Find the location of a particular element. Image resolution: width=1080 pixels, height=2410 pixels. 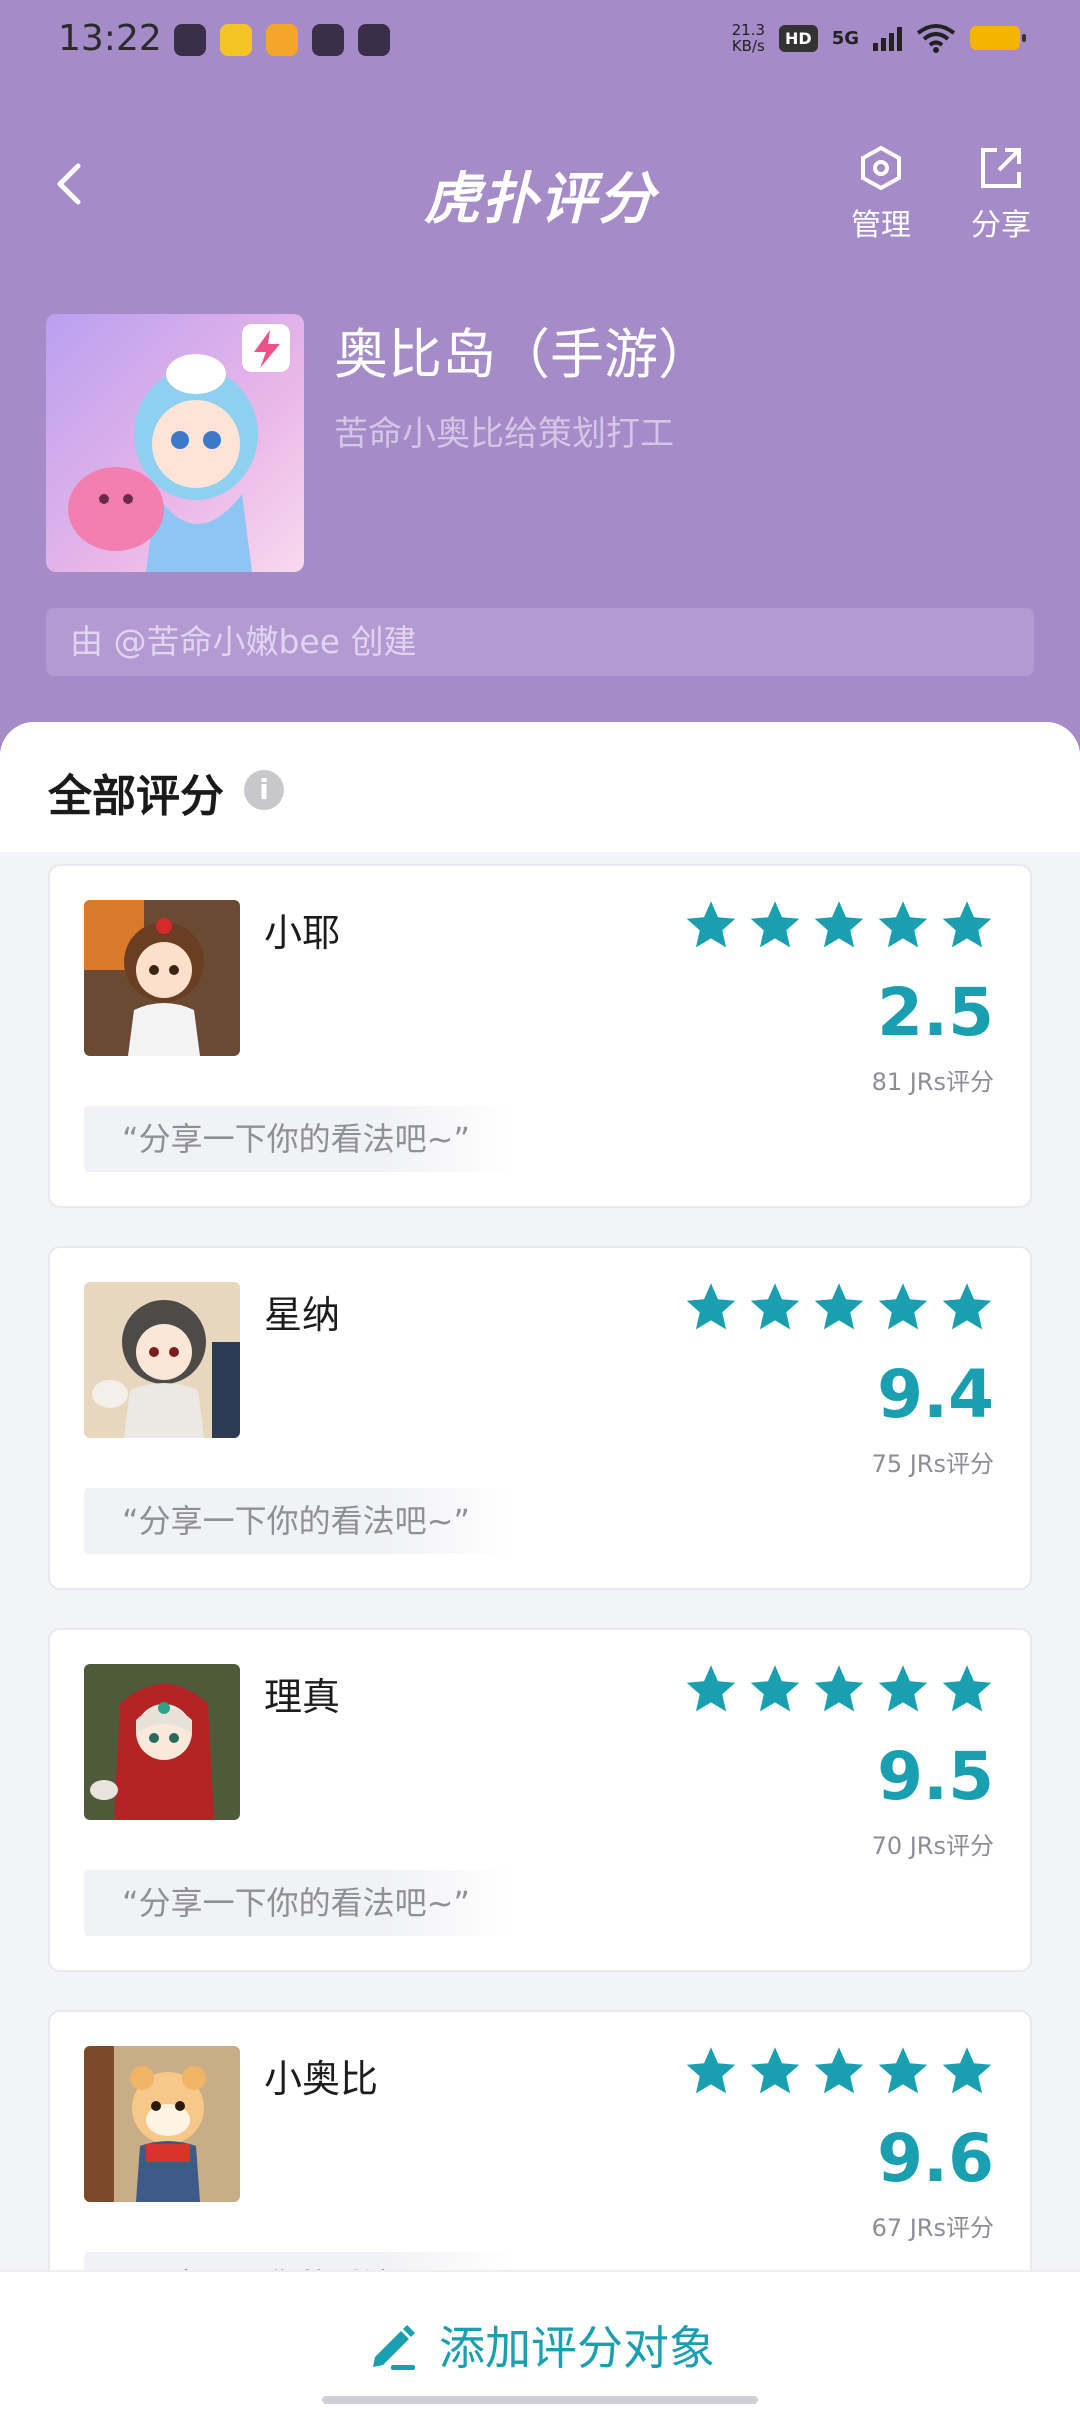

game-cover-image is located at coordinates (175, 443).